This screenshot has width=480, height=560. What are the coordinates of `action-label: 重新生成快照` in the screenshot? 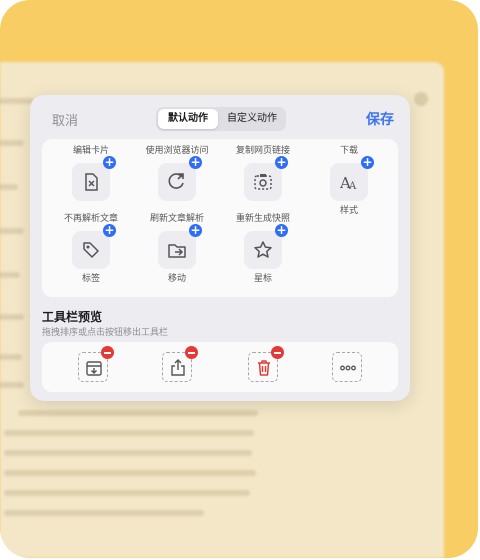 It's located at (262, 219).